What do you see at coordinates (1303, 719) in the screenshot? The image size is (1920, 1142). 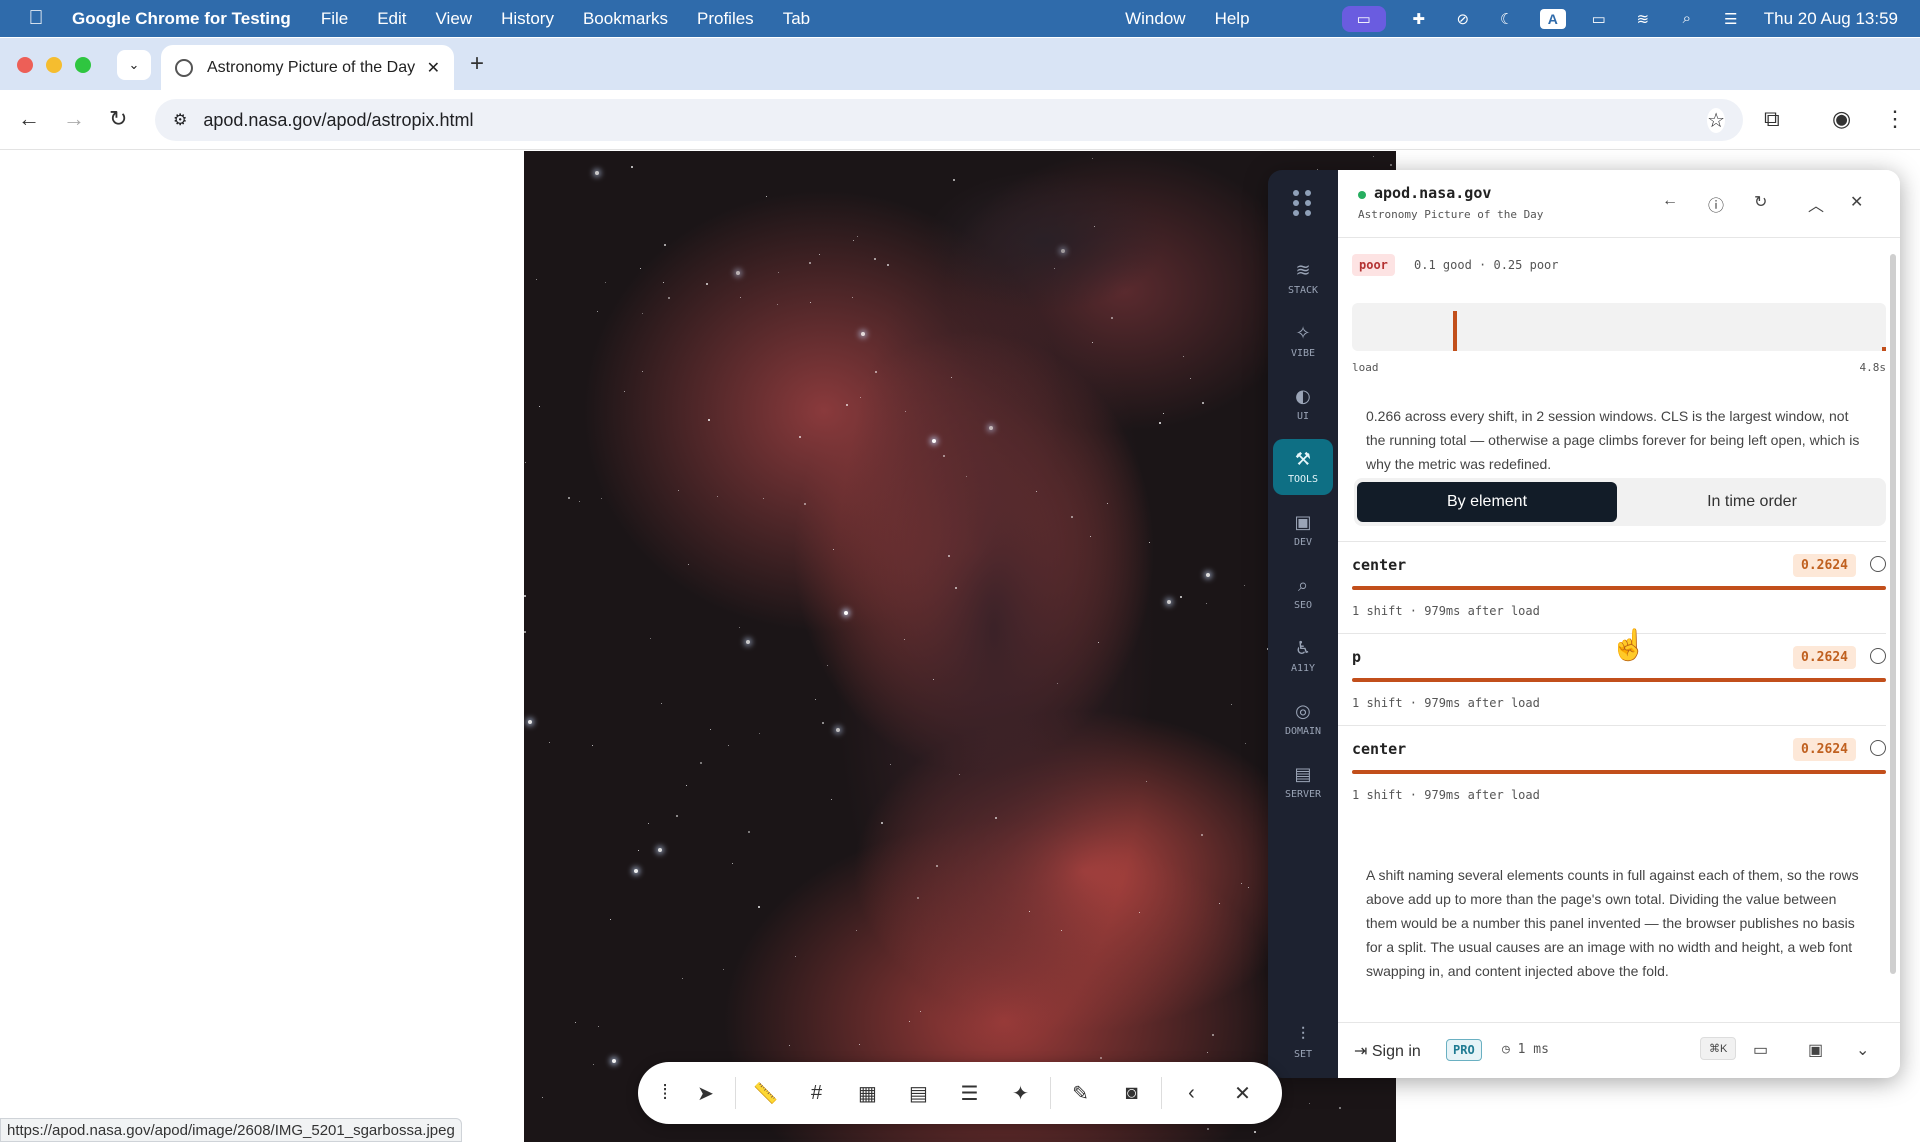 I see `rail-domain: ◎ DOMAIN` at bounding box center [1303, 719].